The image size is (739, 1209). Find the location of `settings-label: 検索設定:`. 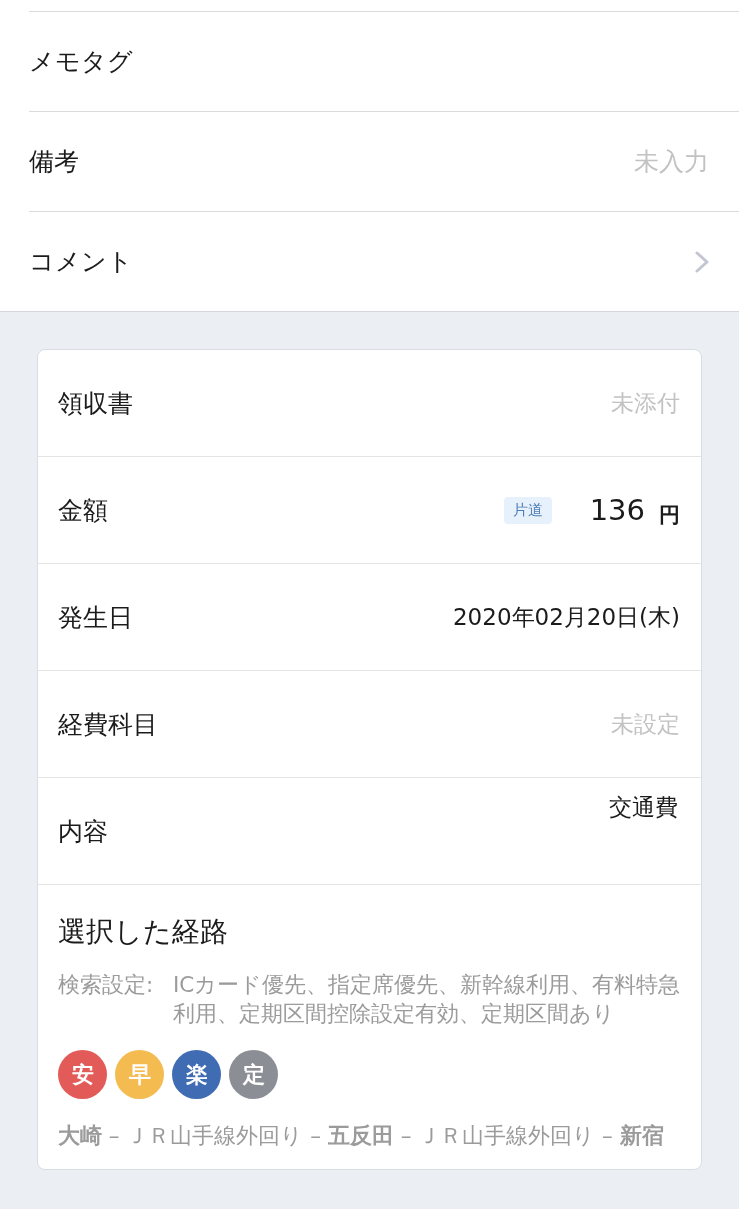

settings-label: 検索設定: is located at coordinates (106, 985).